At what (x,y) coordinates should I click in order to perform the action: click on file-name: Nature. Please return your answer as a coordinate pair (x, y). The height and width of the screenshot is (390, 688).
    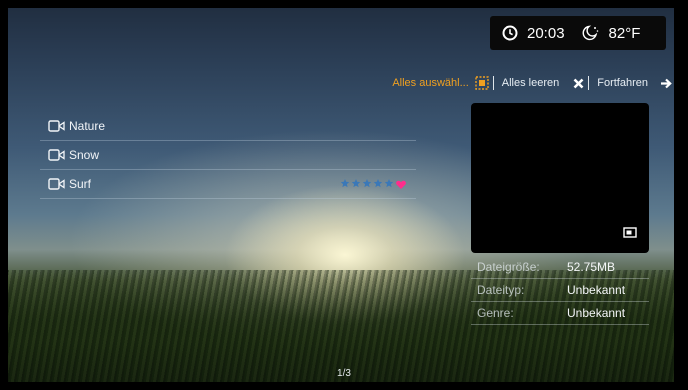
    Looking at the image, I should click on (87, 126).